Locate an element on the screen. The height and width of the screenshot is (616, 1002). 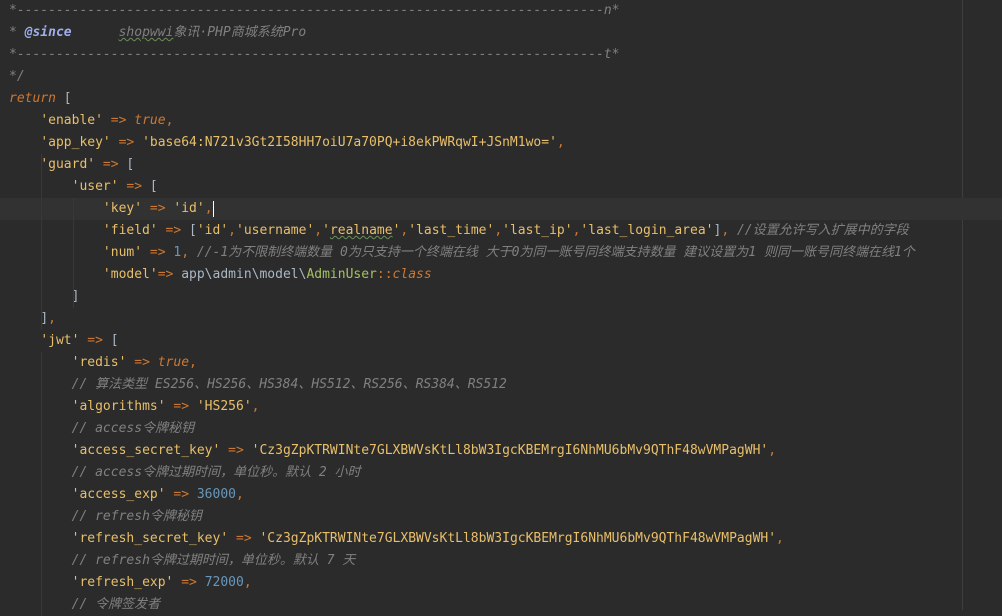
code-token: :: is located at coordinates (384, 274).